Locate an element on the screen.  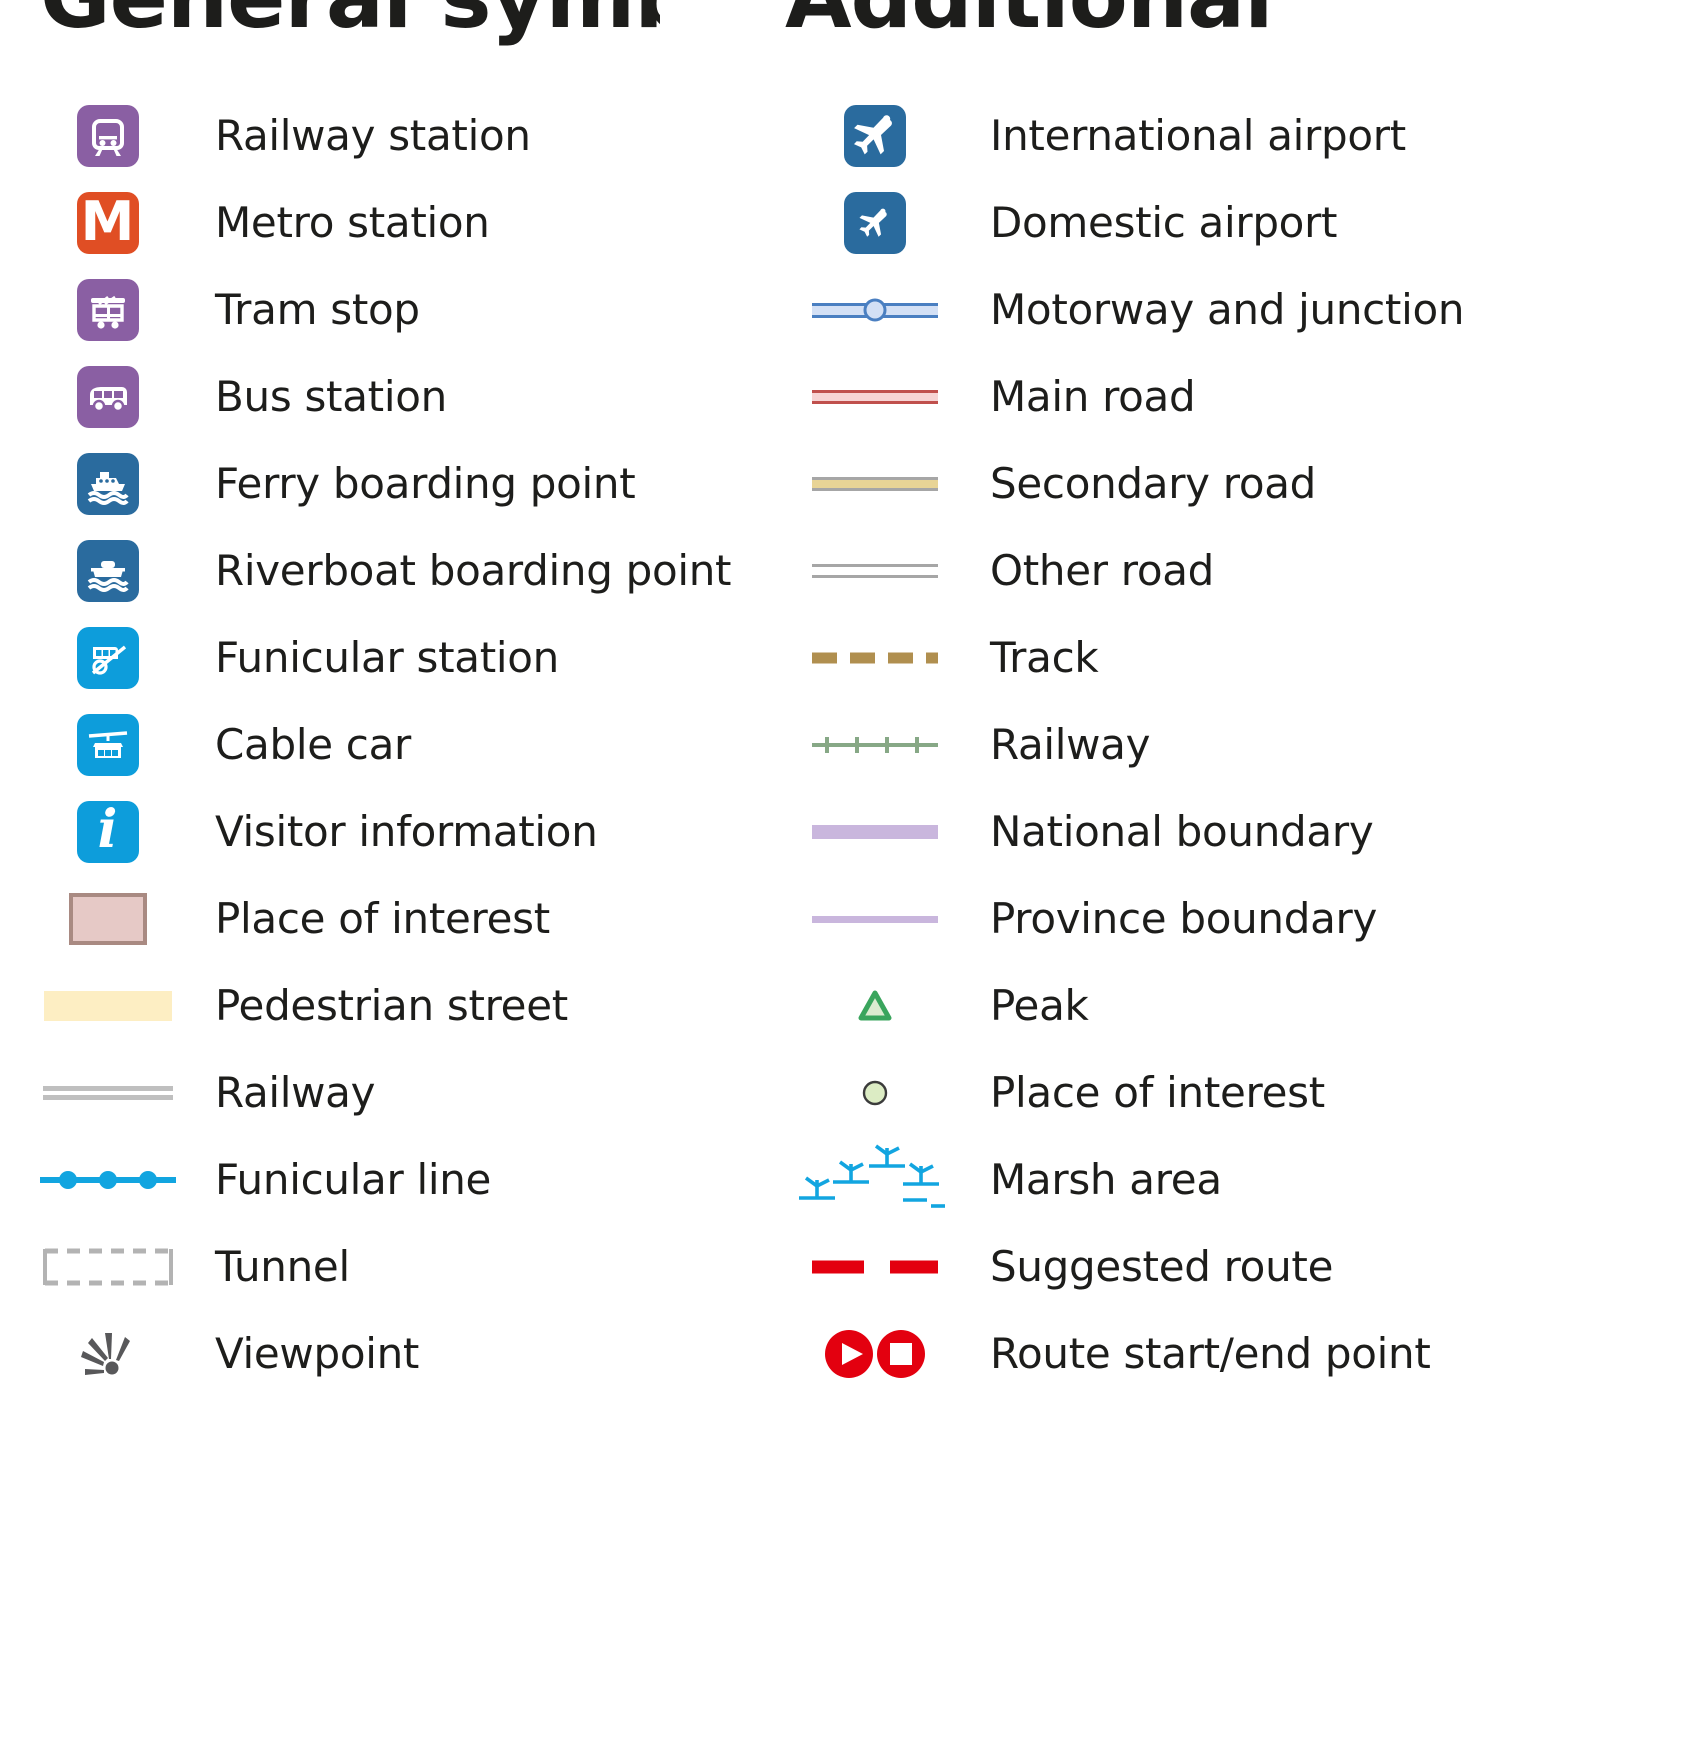
legend-item-label: Province boundary is located at coordinates (1184, 918).